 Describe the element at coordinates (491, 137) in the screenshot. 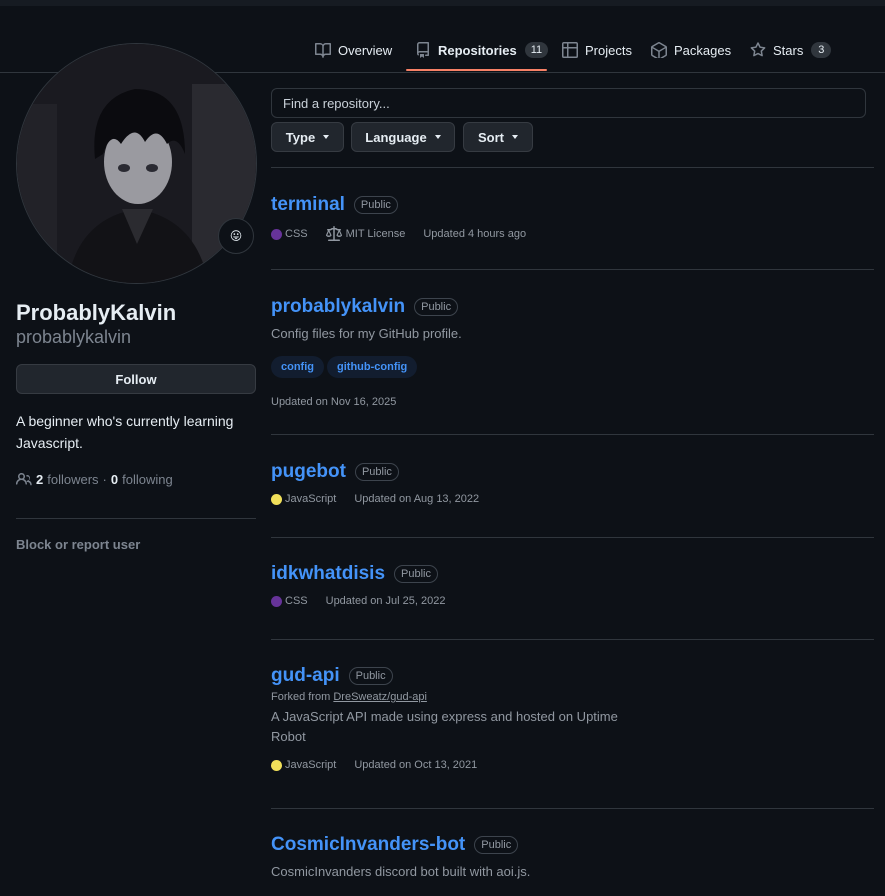

I see `sort-filter-label: Sort` at that location.